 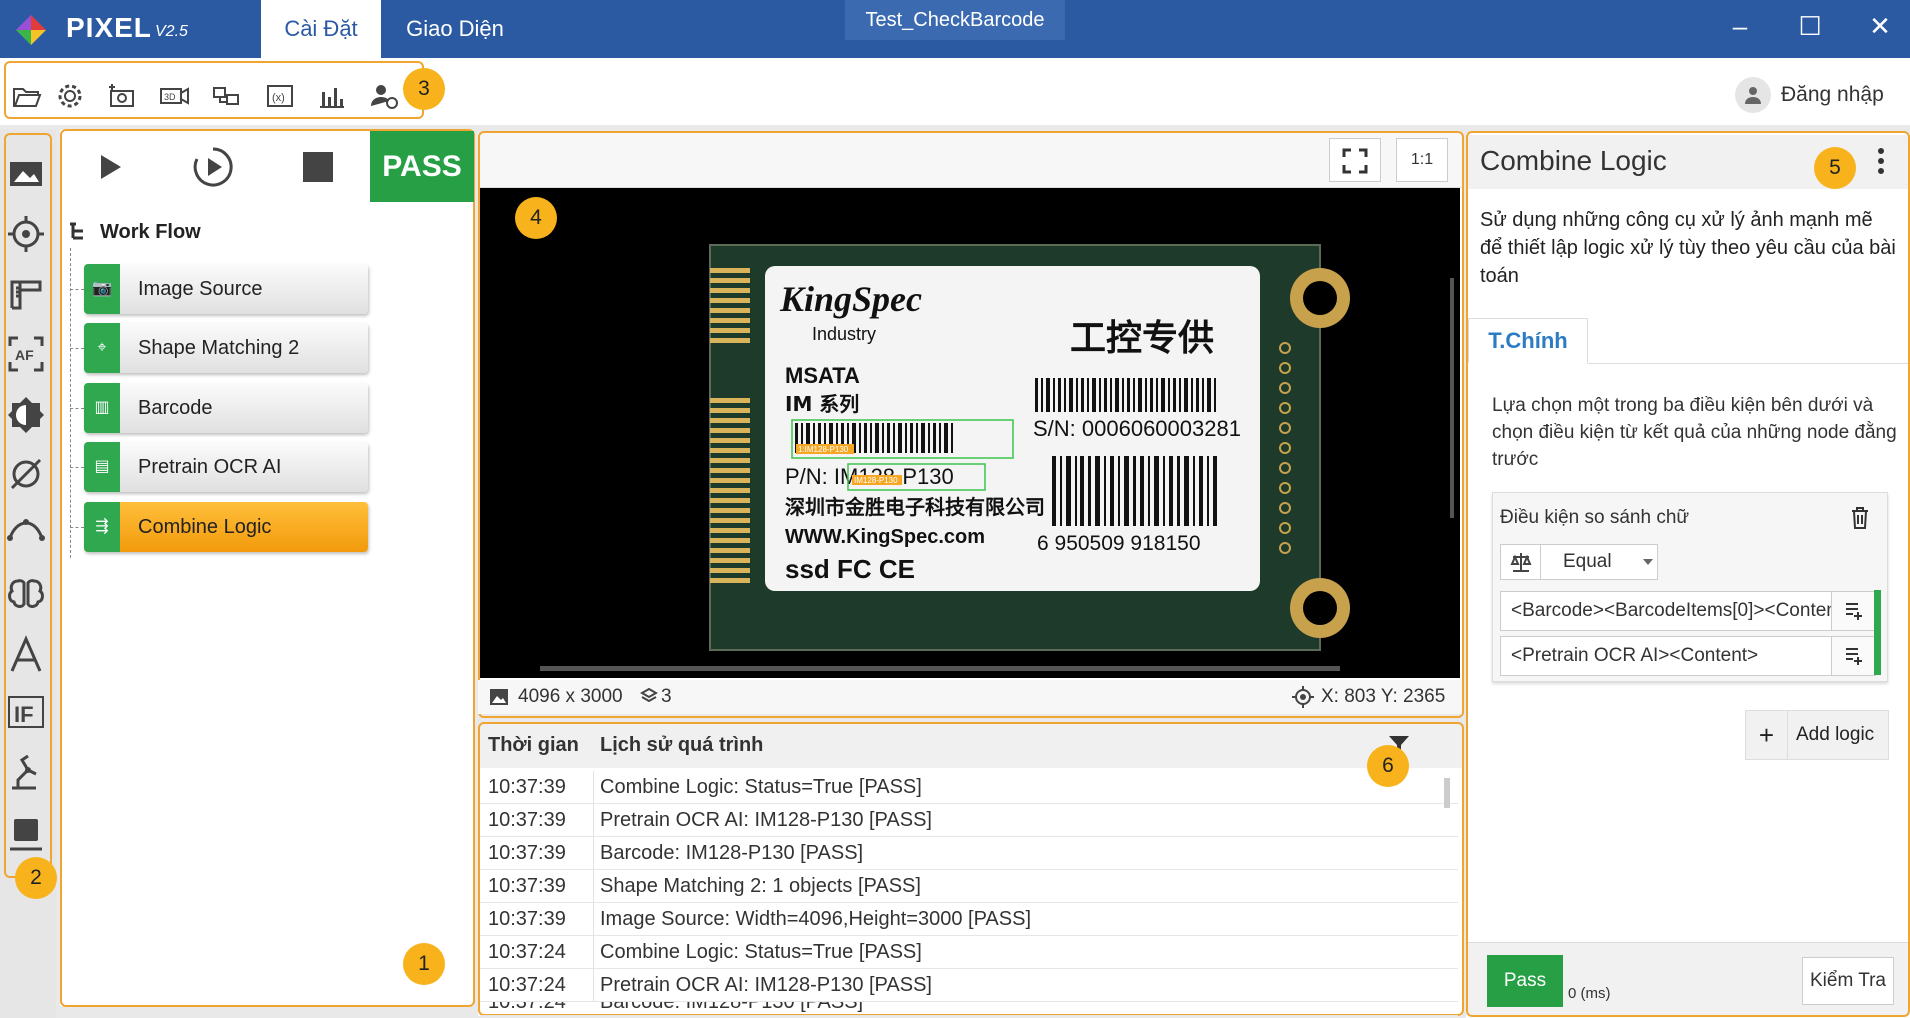 I want to click on ocr-detection-tag: IM128-P130, so click(x=876, y=480).